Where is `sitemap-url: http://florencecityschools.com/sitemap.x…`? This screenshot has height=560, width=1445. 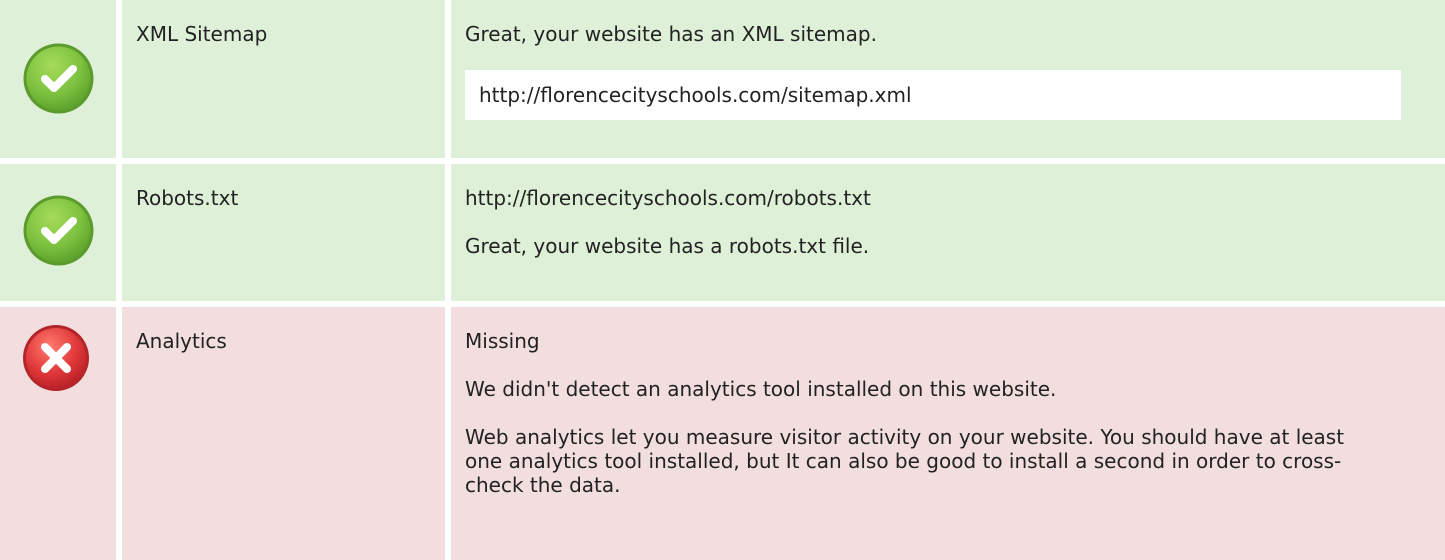
sitemap-url: http://florencecityschools.com/sitemap.x… is located at coordinates (933, 95).